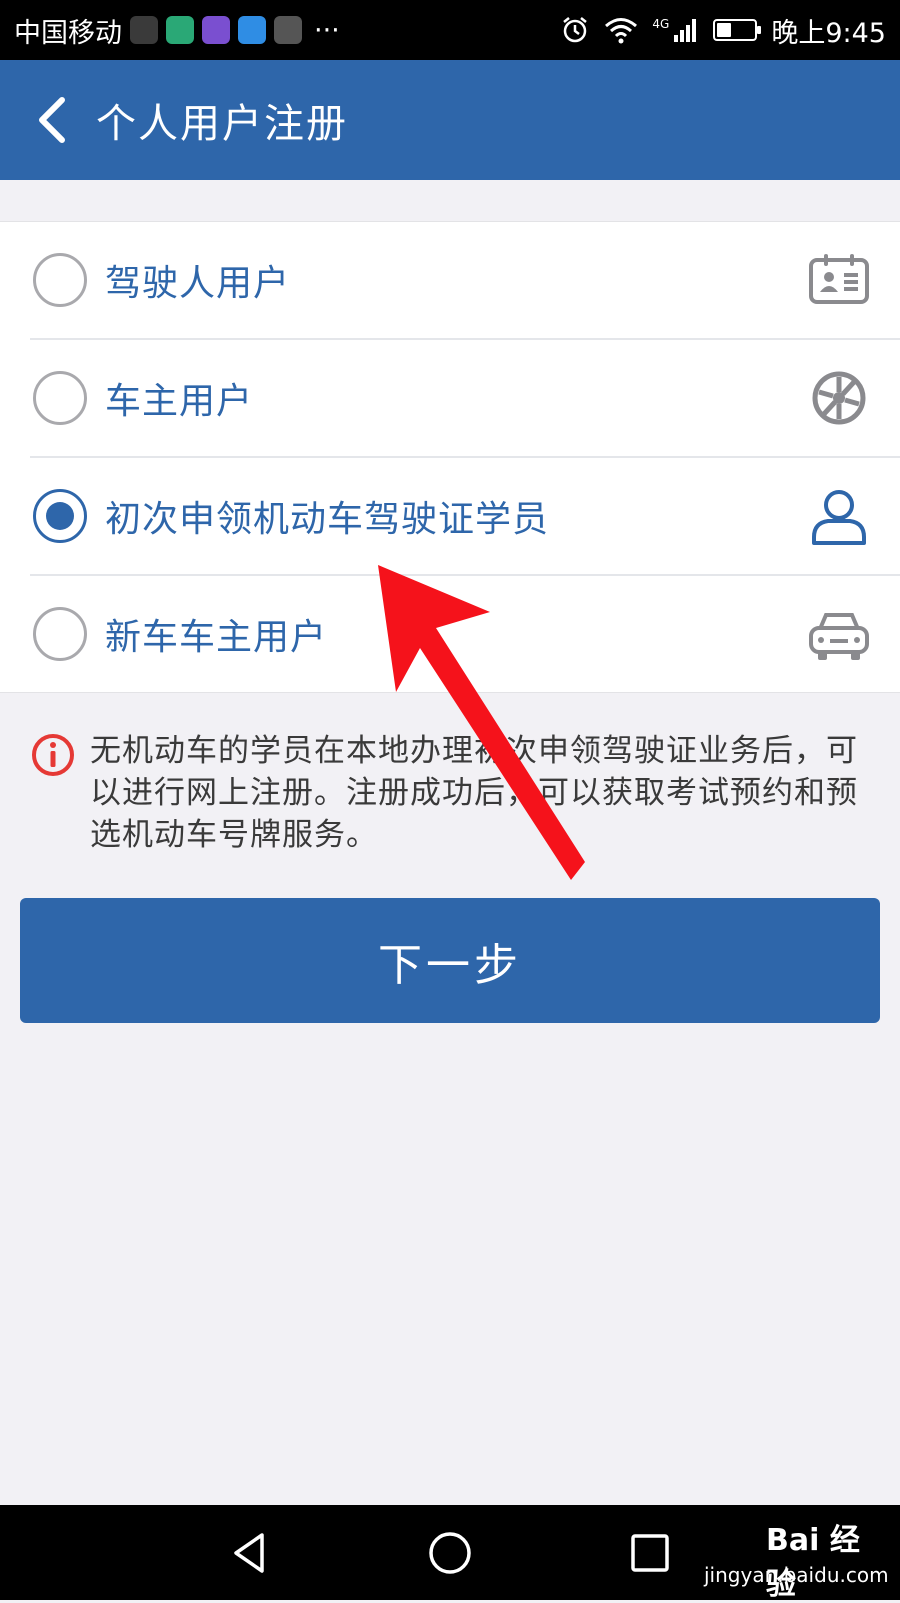 This screenshot has height=1603, width=900. I want to click on radio-button-selected, so click(60, 516).